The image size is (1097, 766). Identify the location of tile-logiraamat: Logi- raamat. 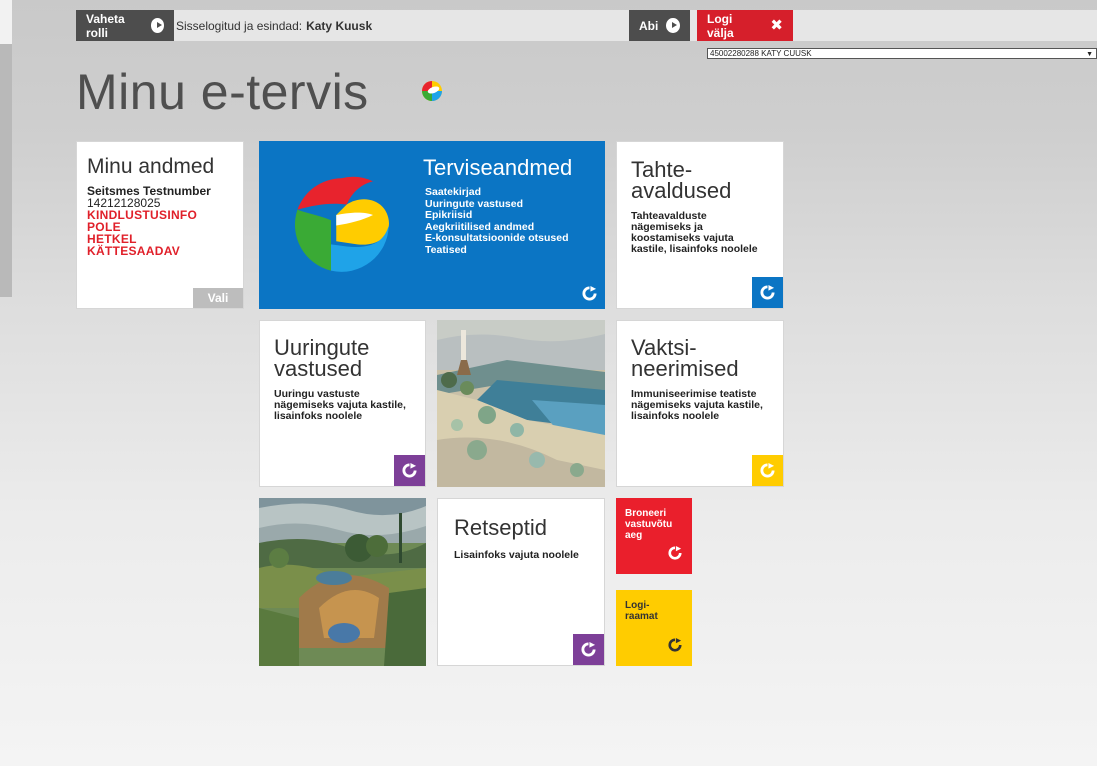
(654, 628).